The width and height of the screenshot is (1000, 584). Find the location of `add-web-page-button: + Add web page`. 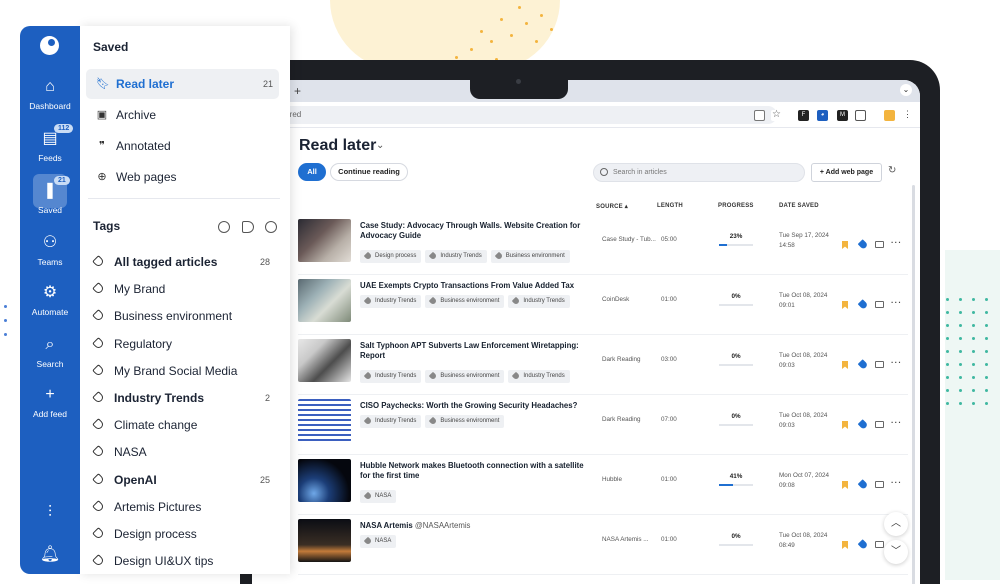

add-web-page-button: + Add web page is located at coordinates (846, 172).